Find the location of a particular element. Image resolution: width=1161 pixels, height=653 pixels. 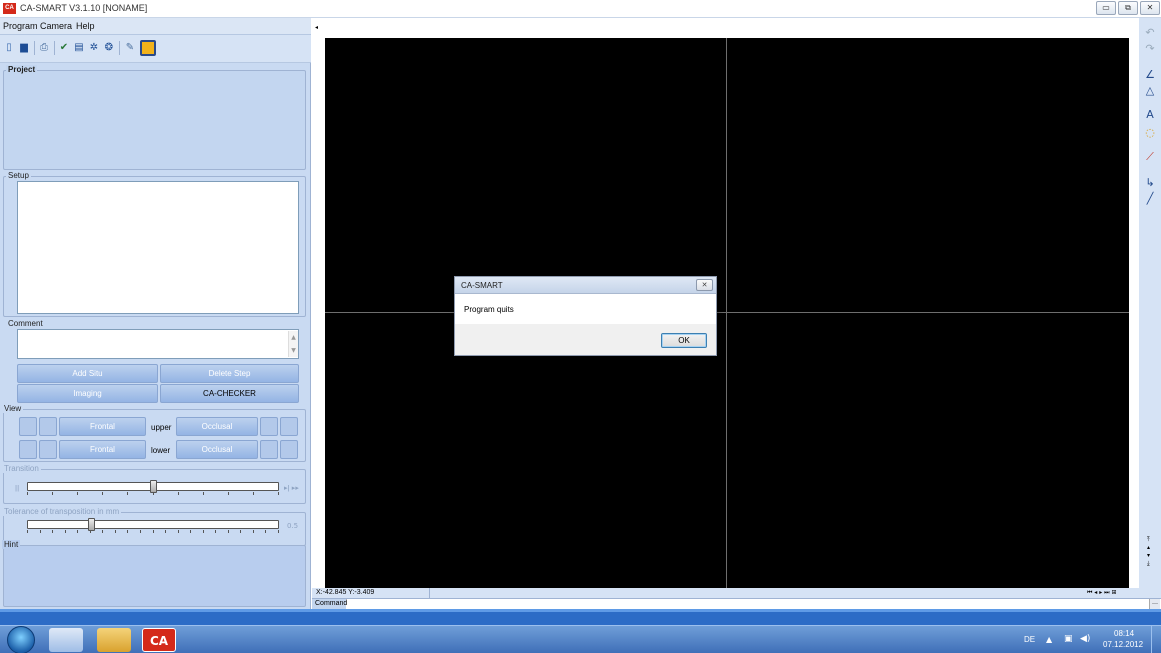

occlusal-upper-button: Occlusal is located at coordinates (217, 426).